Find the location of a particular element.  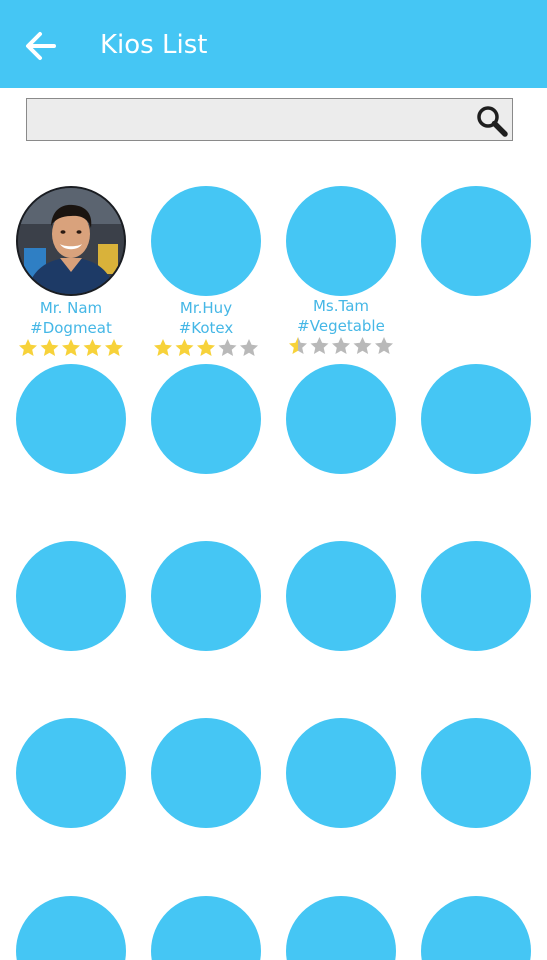

kiosk-tile: Mr. Nam #Dogmeat is located at coordinates (71, 271).